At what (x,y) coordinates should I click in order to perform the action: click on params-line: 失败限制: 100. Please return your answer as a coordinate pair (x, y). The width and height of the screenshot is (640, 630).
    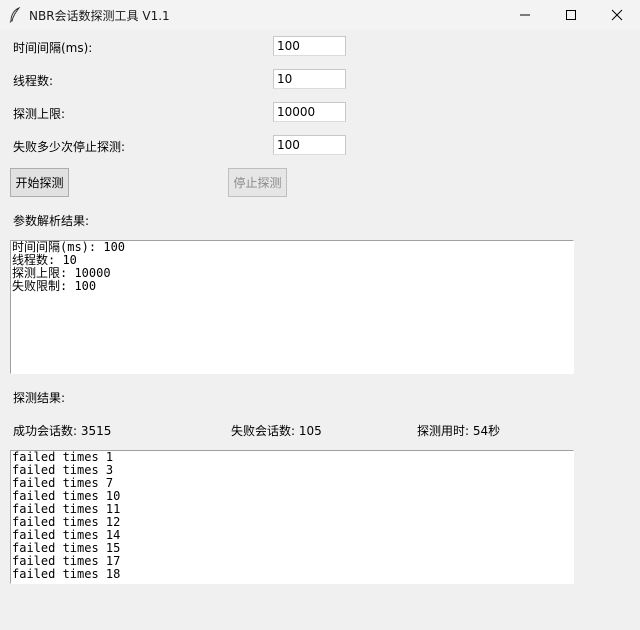
    Looking at the image, I should click on (54, 286).